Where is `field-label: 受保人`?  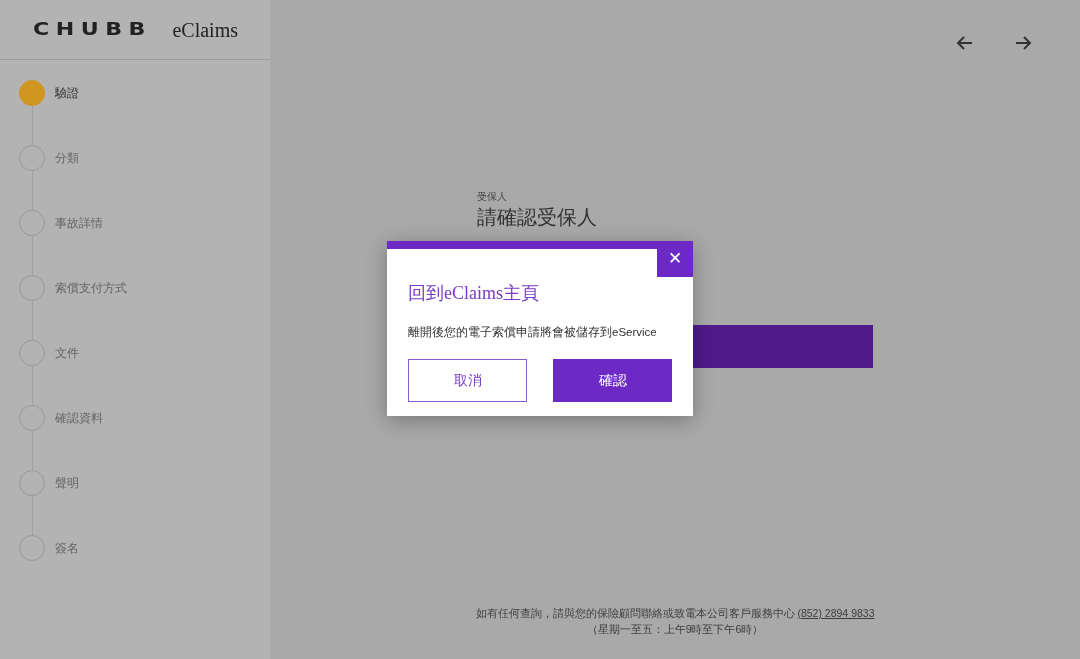 field-label: 受保人 is located at coordinates (492, 197).